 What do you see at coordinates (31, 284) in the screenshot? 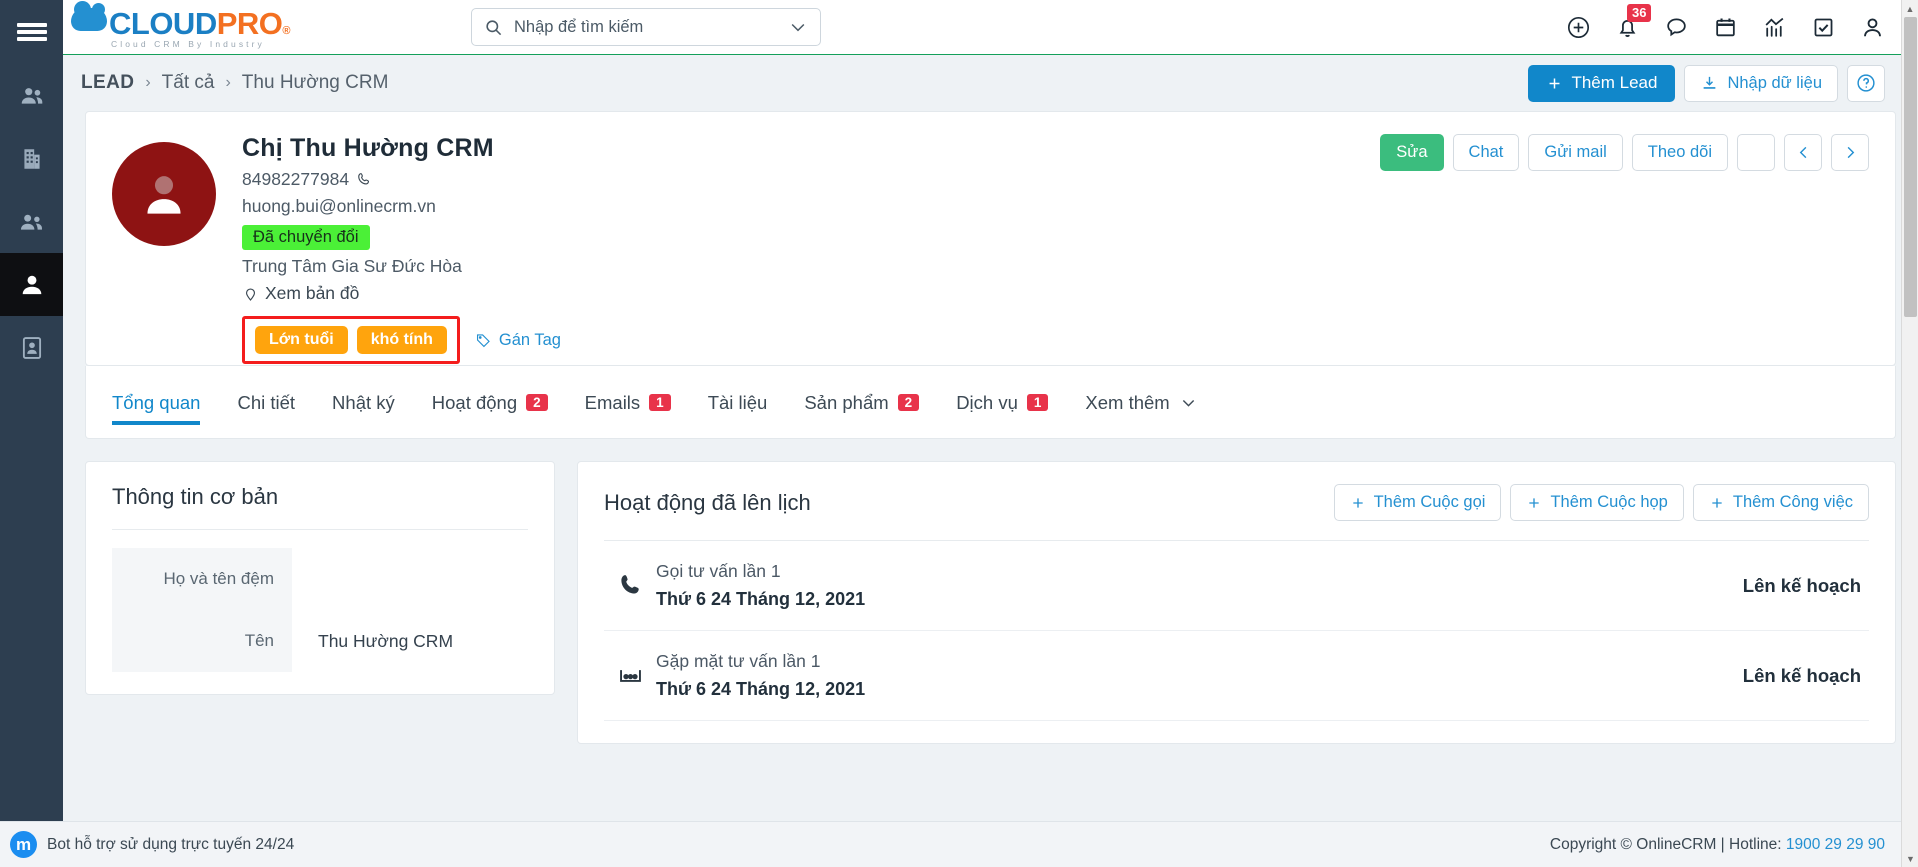
I see `sidebar-item-lead` at bounding box center [31, 284].